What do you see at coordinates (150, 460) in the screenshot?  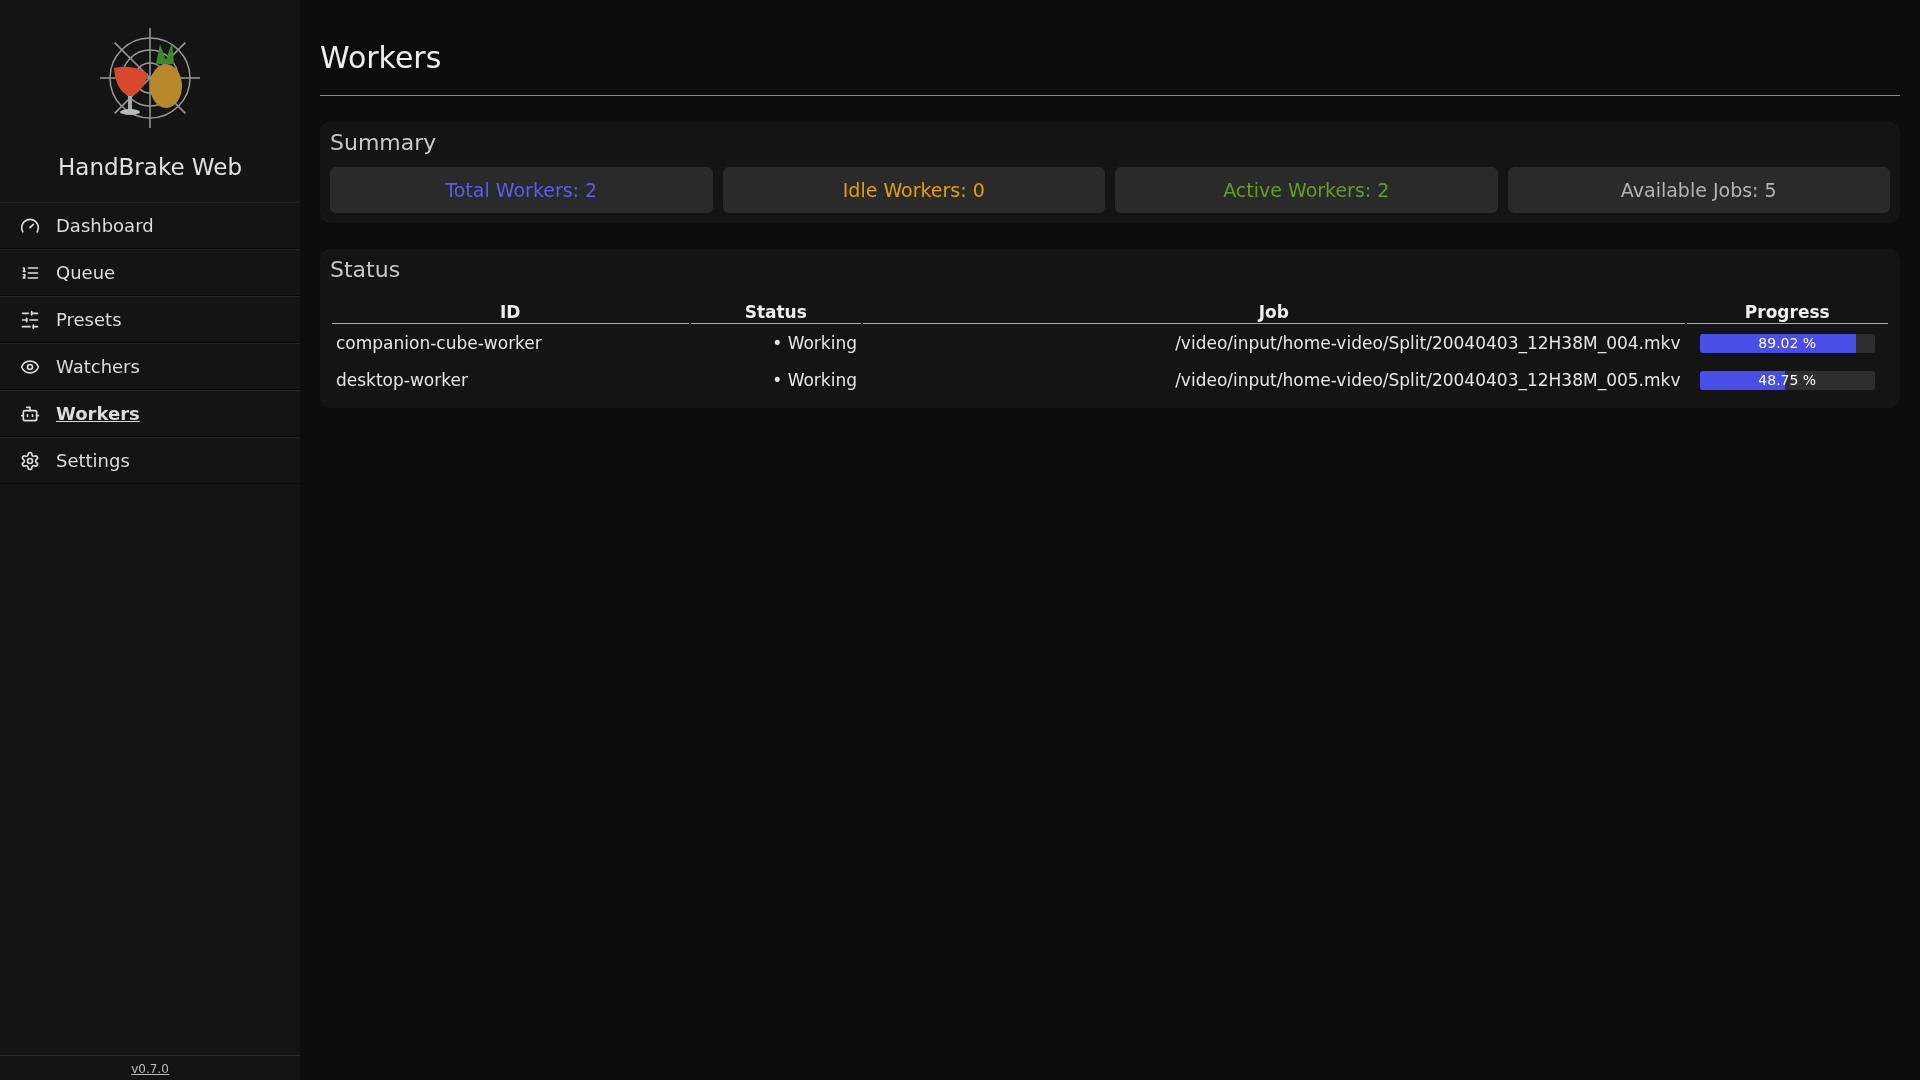 I see `sidebar-item: Settings` at bounding box center [150, 460].